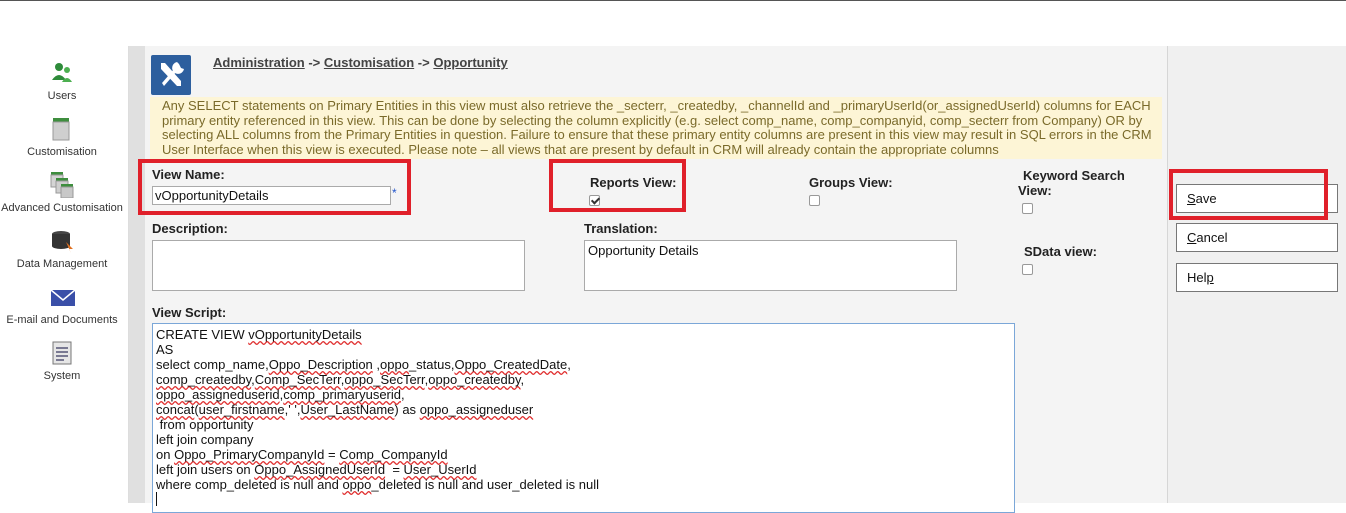  What do you see at coordinates (393, 454) in the screenshot?
I see `script-text: Comp_CompanyId` at bounding box center [393, 454].